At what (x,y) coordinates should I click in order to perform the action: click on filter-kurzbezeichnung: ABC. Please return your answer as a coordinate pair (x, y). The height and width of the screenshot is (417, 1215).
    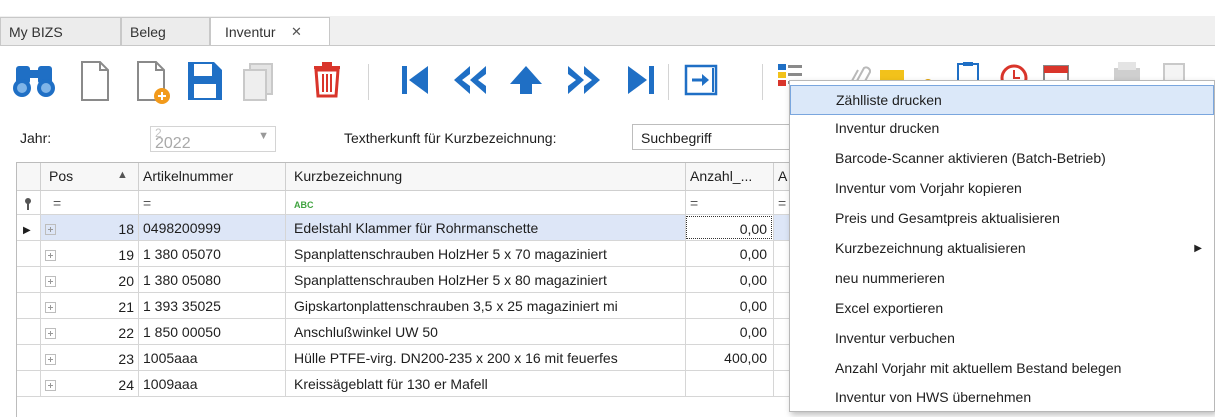
    Looking at the image, I should click on (486, 203).